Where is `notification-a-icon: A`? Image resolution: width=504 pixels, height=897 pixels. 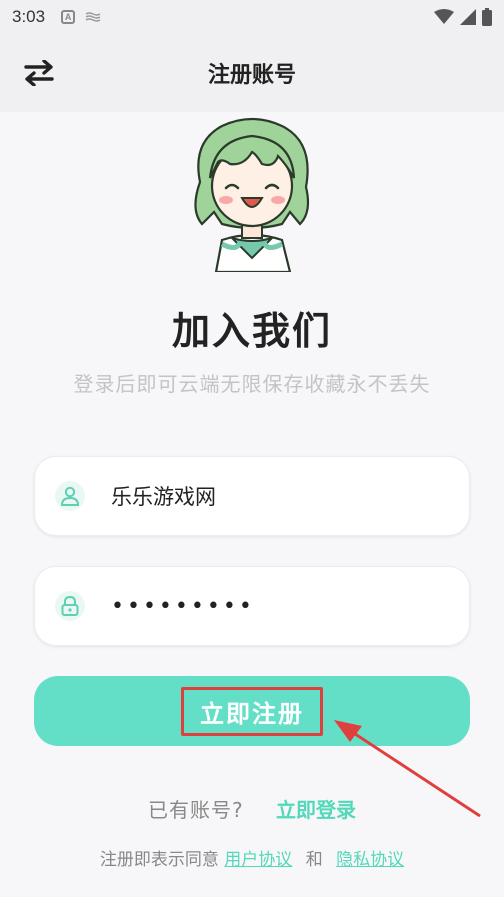 notification-a-icon: A is located at coordinates (68, 17).